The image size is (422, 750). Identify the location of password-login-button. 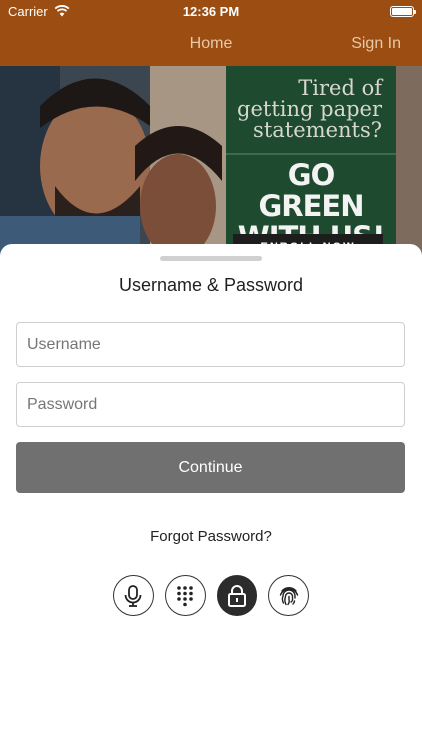
(237, 595).